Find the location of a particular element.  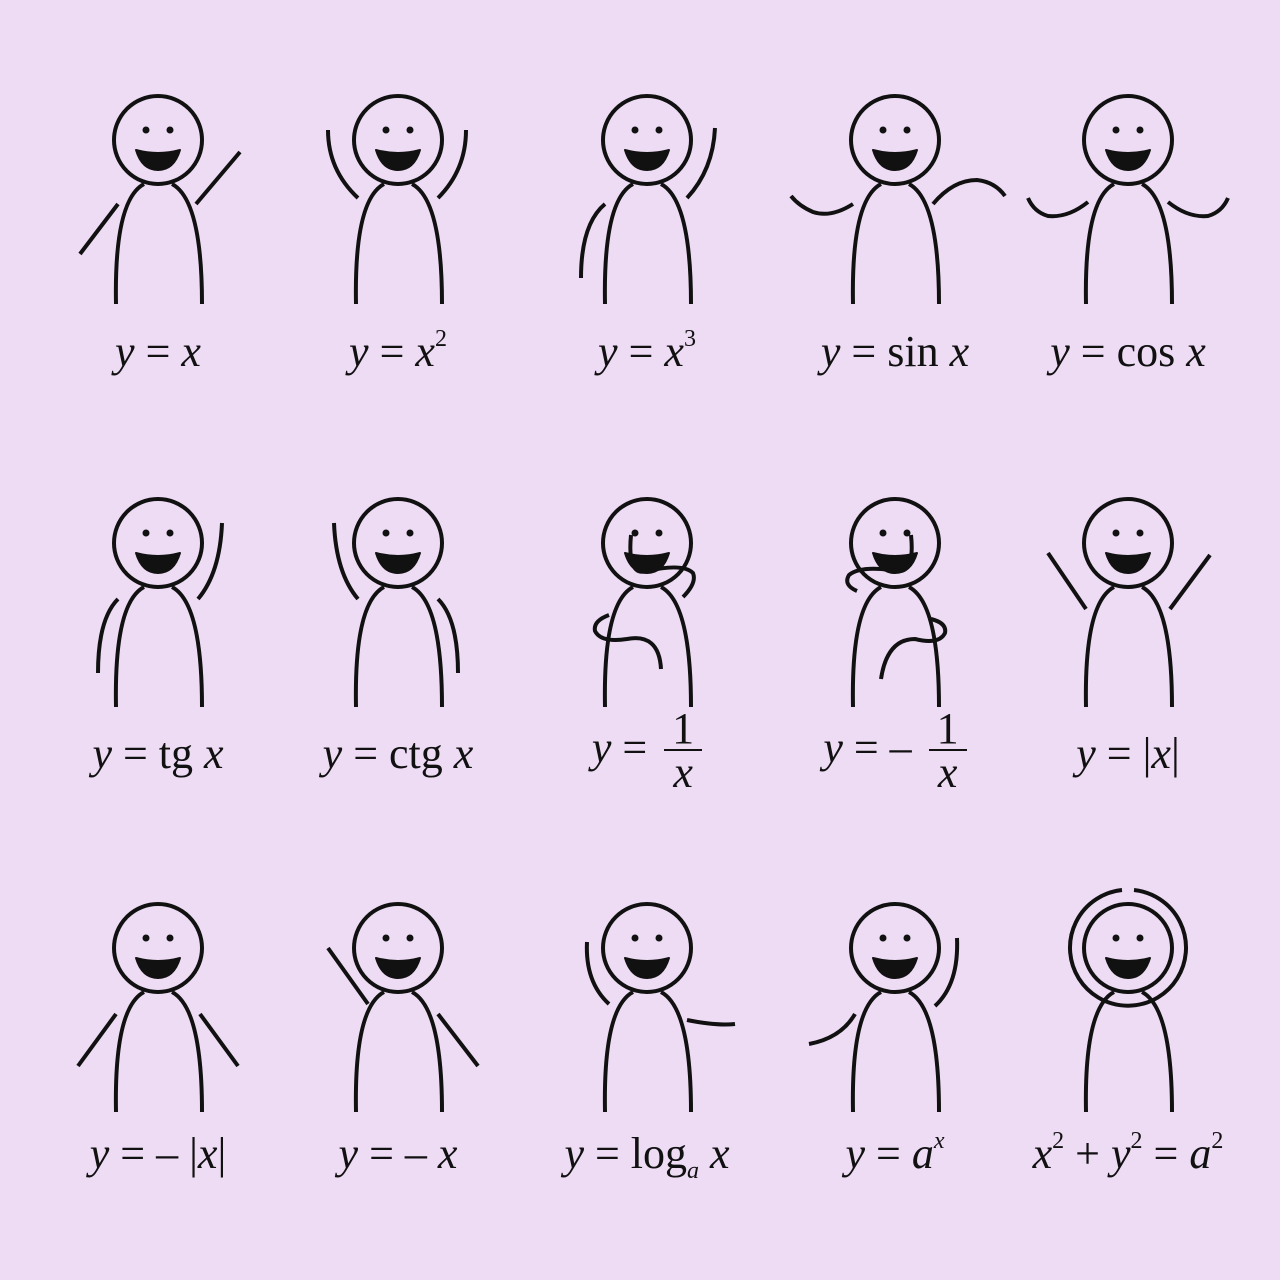

fraction: 1x is located at coordinates (683, 751).